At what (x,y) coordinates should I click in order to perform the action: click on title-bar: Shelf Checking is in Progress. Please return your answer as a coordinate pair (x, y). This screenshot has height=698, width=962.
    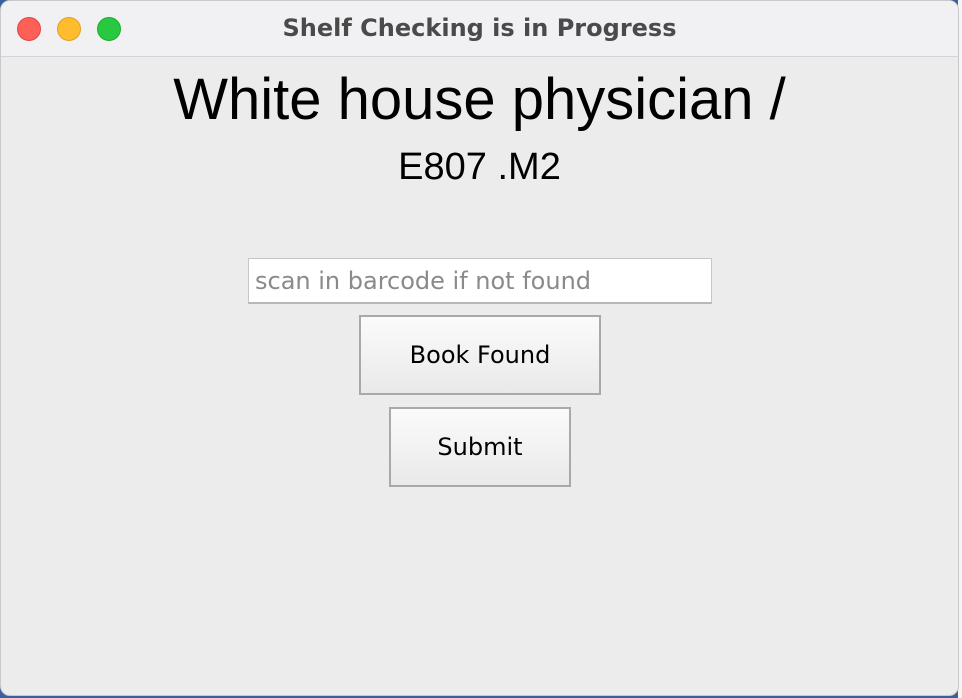
    Looking at the image, I should click on (479, 29).